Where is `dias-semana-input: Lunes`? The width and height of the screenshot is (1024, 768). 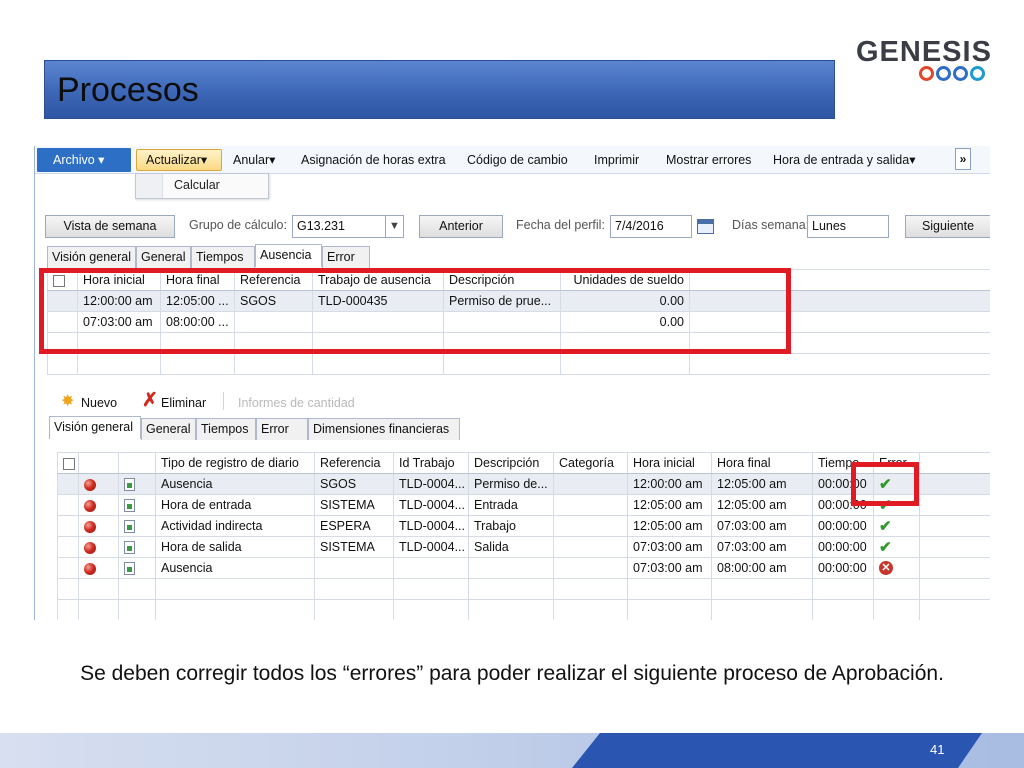
dias-semana-input: Lunes is located at coordinates (848, 226).